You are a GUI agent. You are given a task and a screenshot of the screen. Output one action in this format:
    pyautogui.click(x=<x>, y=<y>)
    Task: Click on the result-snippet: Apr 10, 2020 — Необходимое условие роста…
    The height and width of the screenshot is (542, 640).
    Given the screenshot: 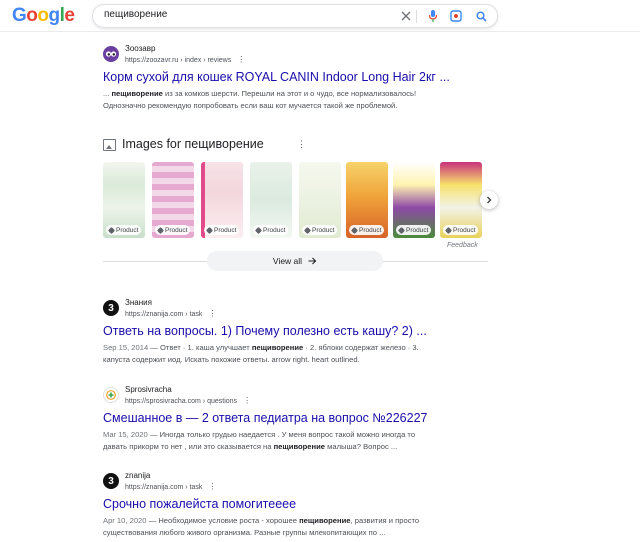 What is the action you would take?
    pyautogui.click(x=261, y=526)
    